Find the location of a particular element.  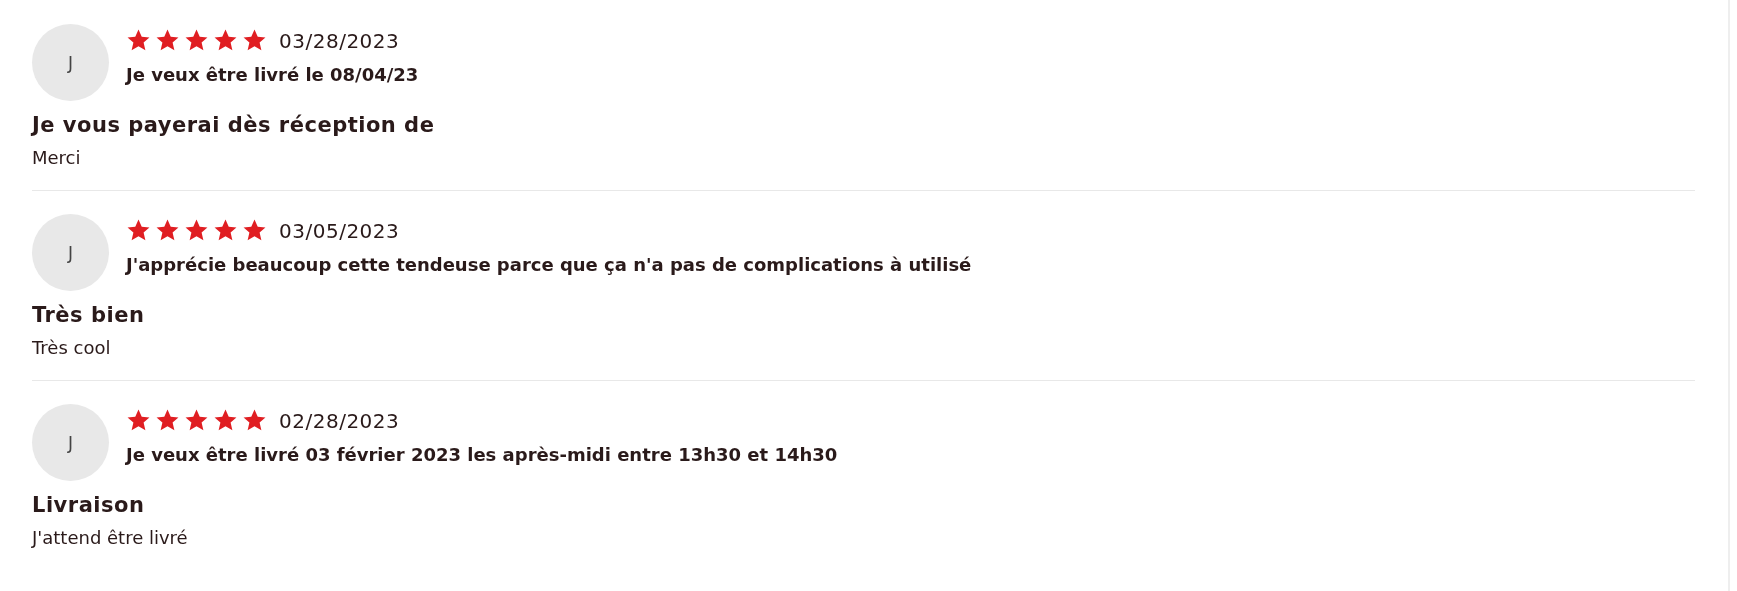

review-body: J'attend être livré is located at coordinates (110, 537).